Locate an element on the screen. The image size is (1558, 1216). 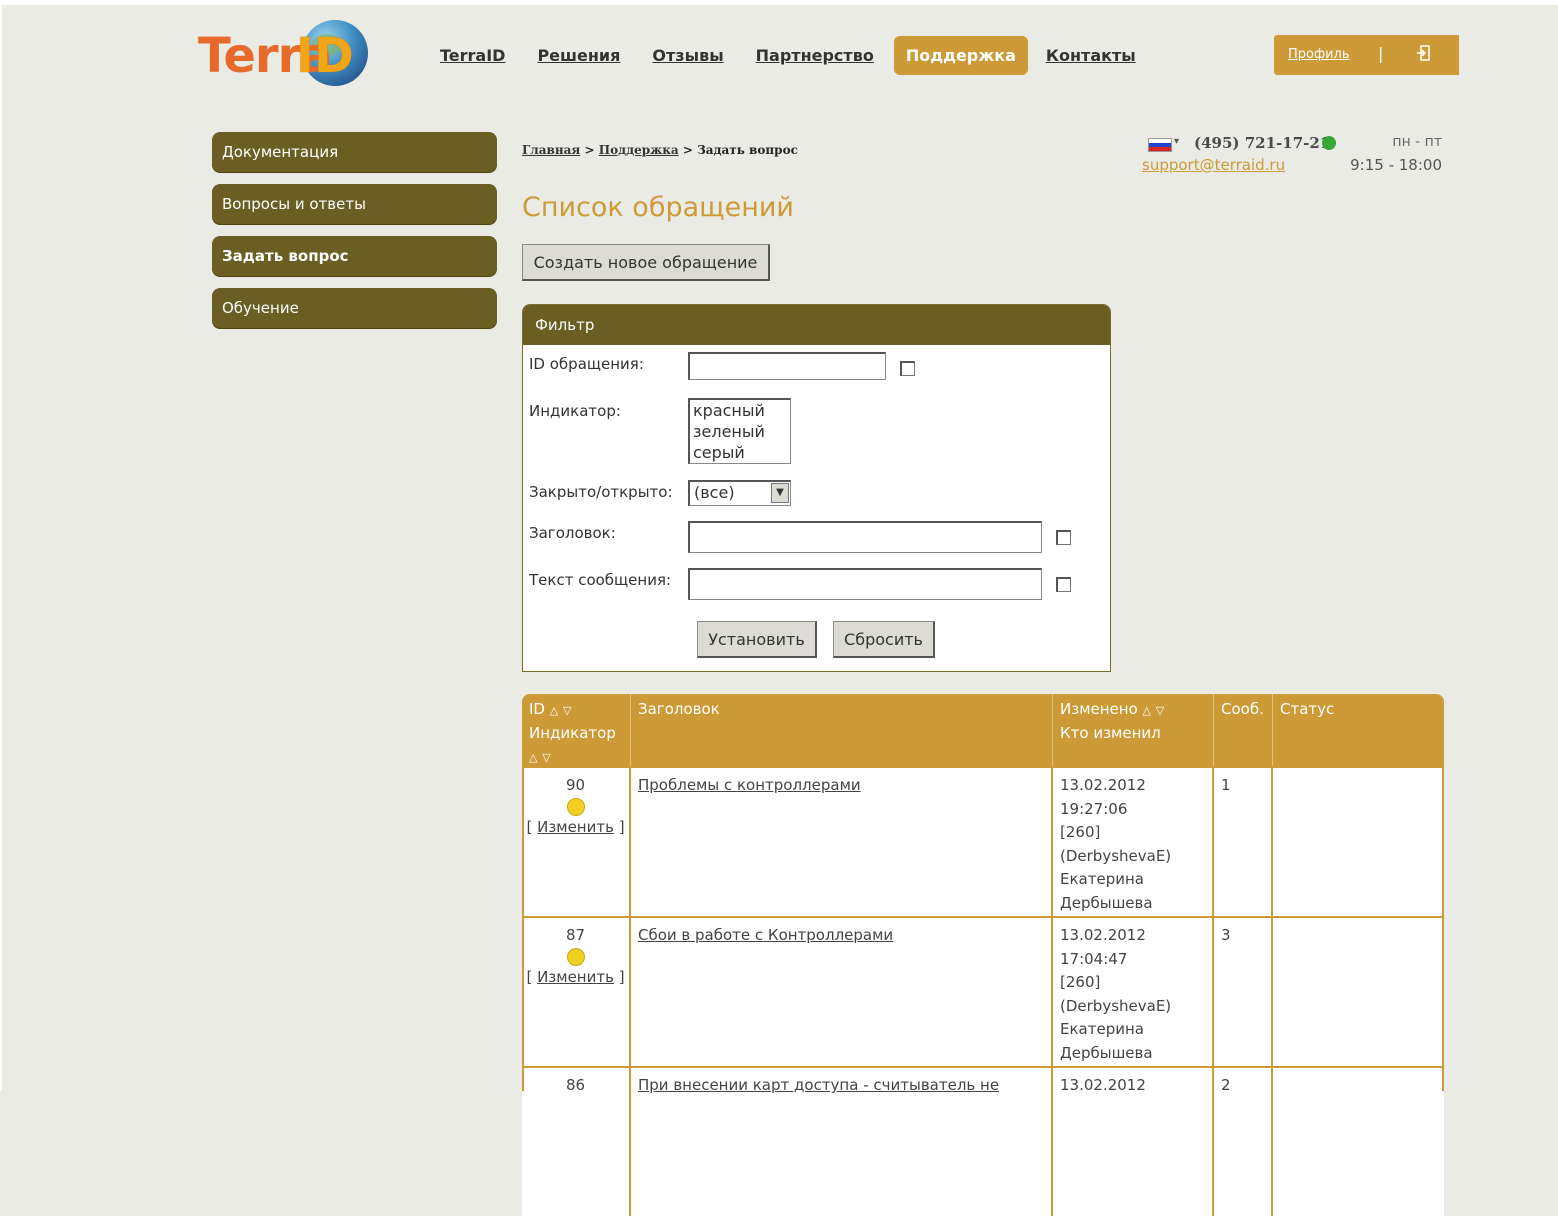
filter-text-checkbox is located at coordinates (1063, 584).